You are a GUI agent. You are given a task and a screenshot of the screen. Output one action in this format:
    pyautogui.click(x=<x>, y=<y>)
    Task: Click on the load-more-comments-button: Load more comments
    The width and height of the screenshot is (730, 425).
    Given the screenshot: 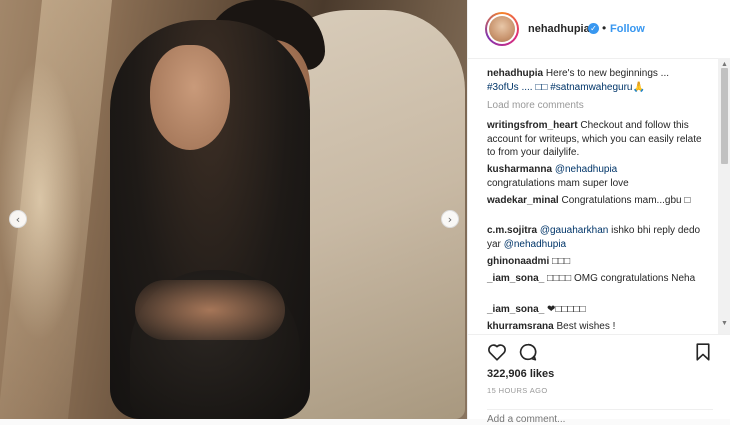 What is the action you would take?
    pyautogui.click(x=535, y=105)
    